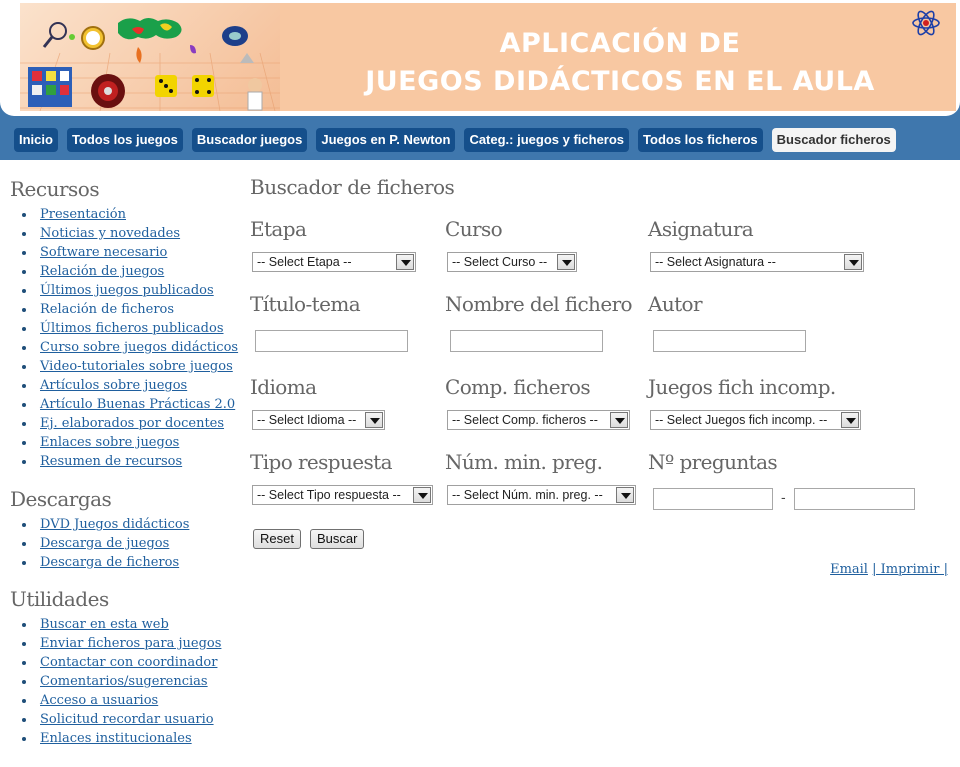 The height and width of the screenshot is (767, 960). What do you see at coordinates (742, 387) in the screenshot?
I see `label-juegos-fich-incomp: Juegos fich incomp.` at bounding box center [742, 387].